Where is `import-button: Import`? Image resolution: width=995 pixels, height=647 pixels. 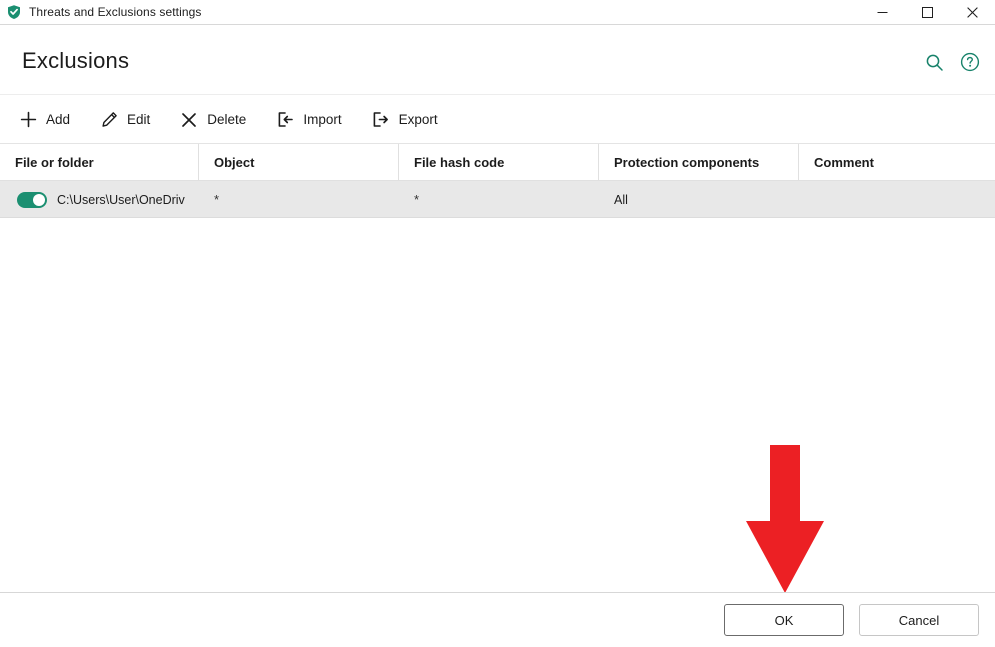 import-button: Import is located at coordinates (309, 120).